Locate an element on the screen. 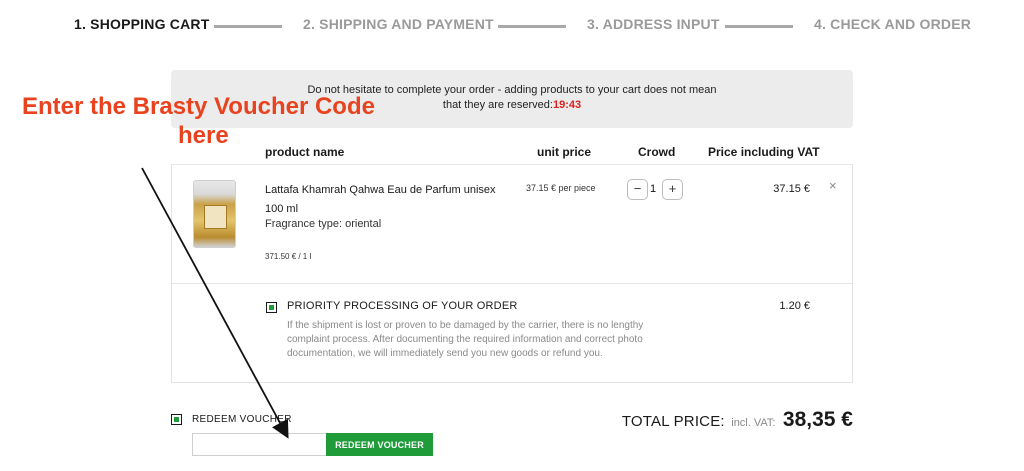 This screenshot has height=471, width=1024. priority-processing-checkbox is located at coordinates (271, 307).